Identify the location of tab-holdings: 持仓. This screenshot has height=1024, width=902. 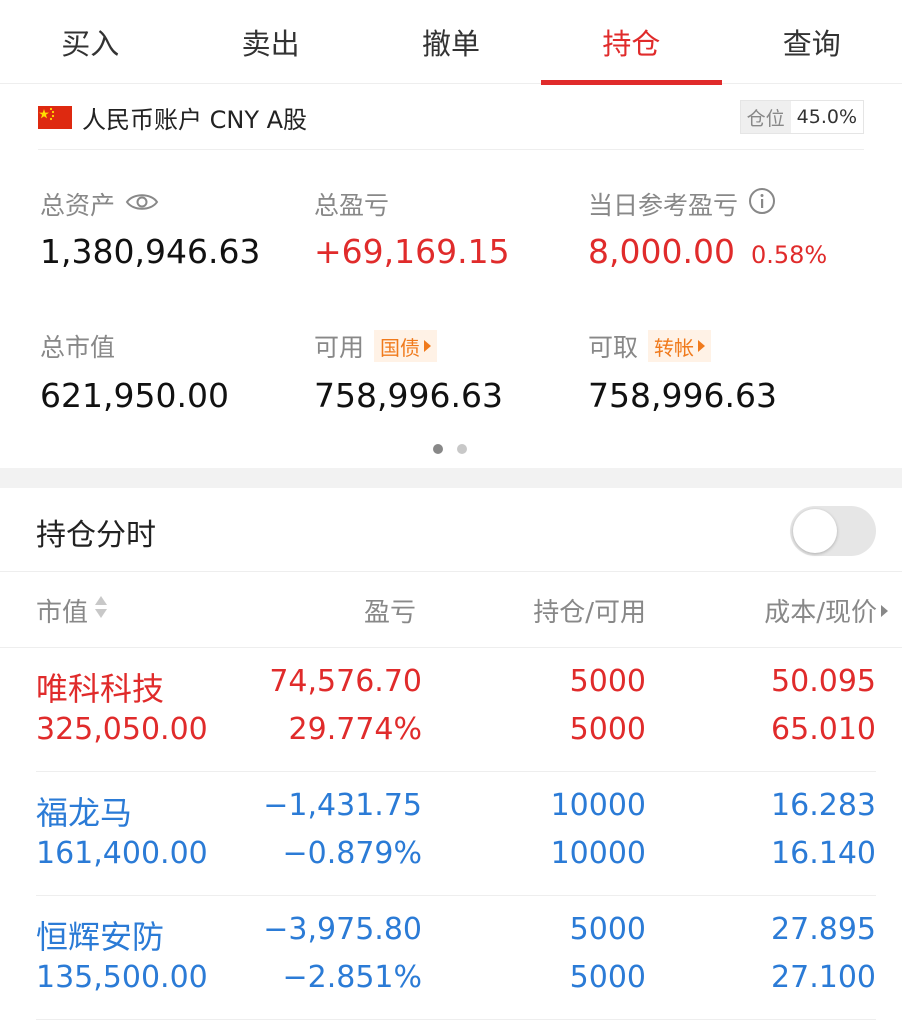
(631, 42).